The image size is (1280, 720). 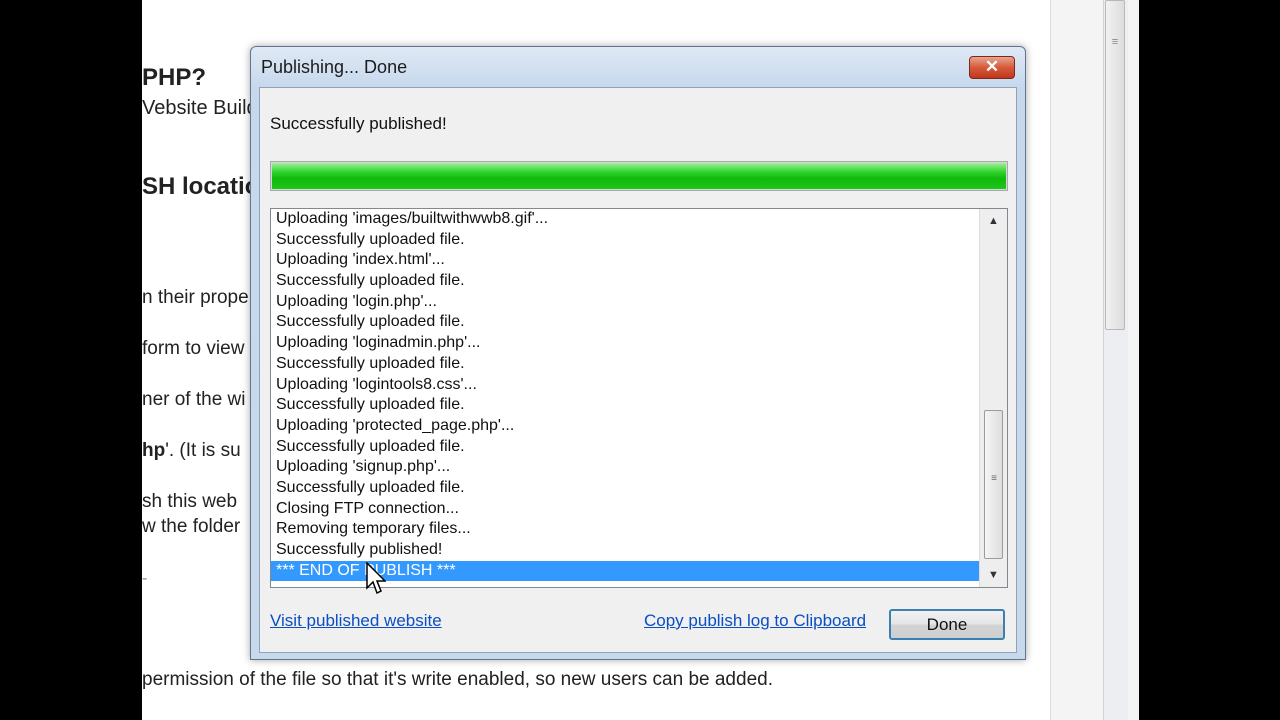 I want to click on bg-text-line: n their prope, so click(x=195, y=297).